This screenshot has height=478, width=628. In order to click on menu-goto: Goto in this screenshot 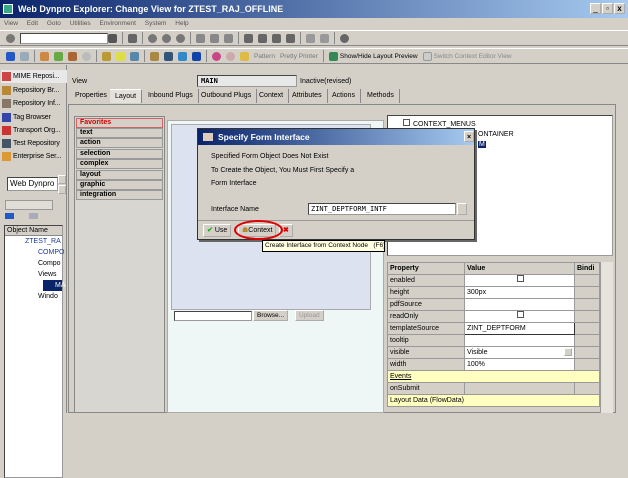, I will do `click(54, 23)`.